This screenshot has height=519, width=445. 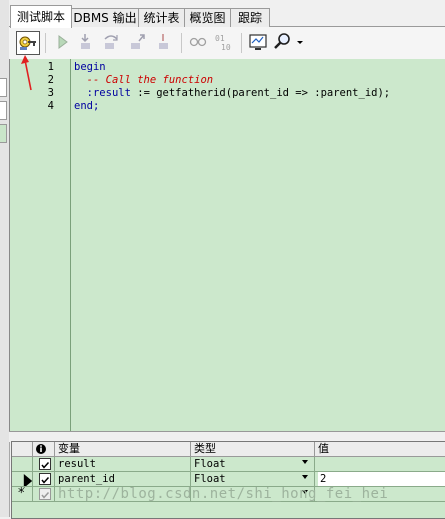 What do you see at coordinates (232, 67) in the screenshot?
I see `code-line: begin` at bounding box center [232, 67].